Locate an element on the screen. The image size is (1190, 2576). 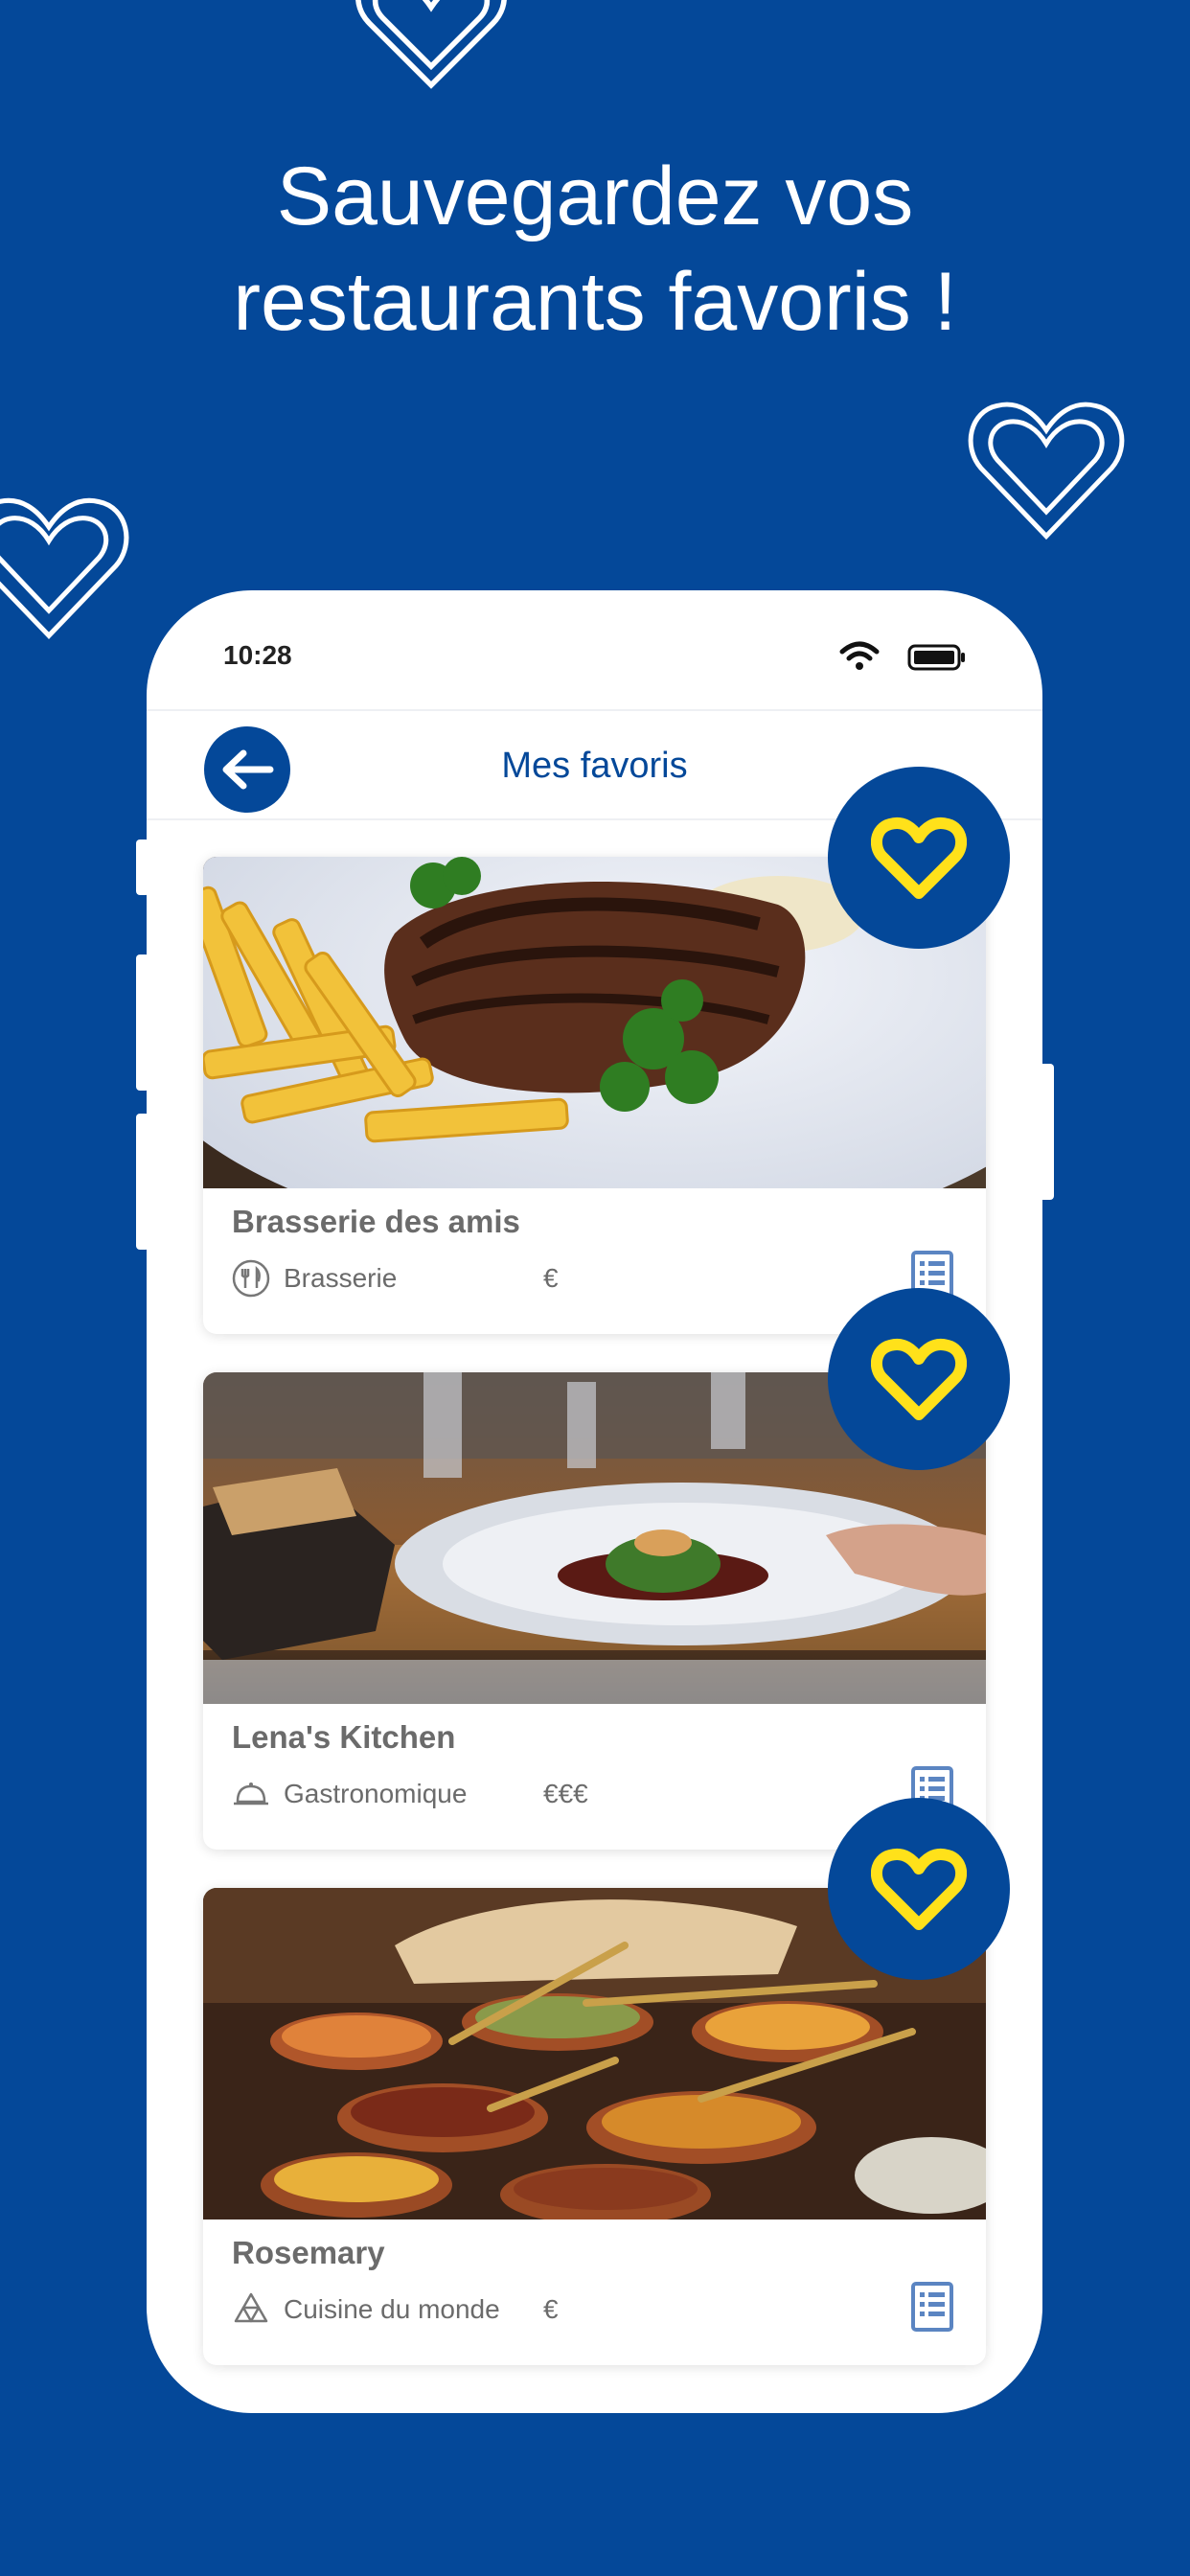
wifi-icon is located at coordinates (859, 655).